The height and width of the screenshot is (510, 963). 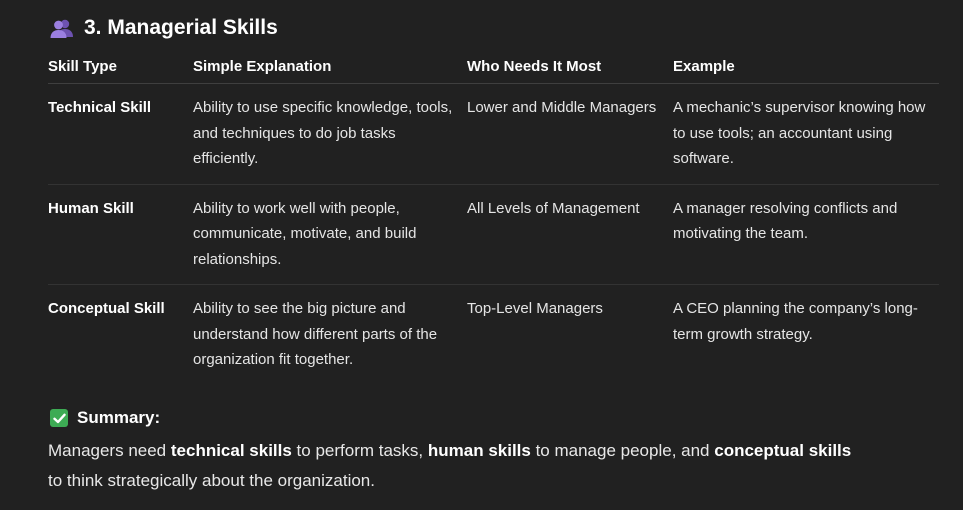 I want to click on column-header-skill-type: Skill Type, so click(x=120, y=68).